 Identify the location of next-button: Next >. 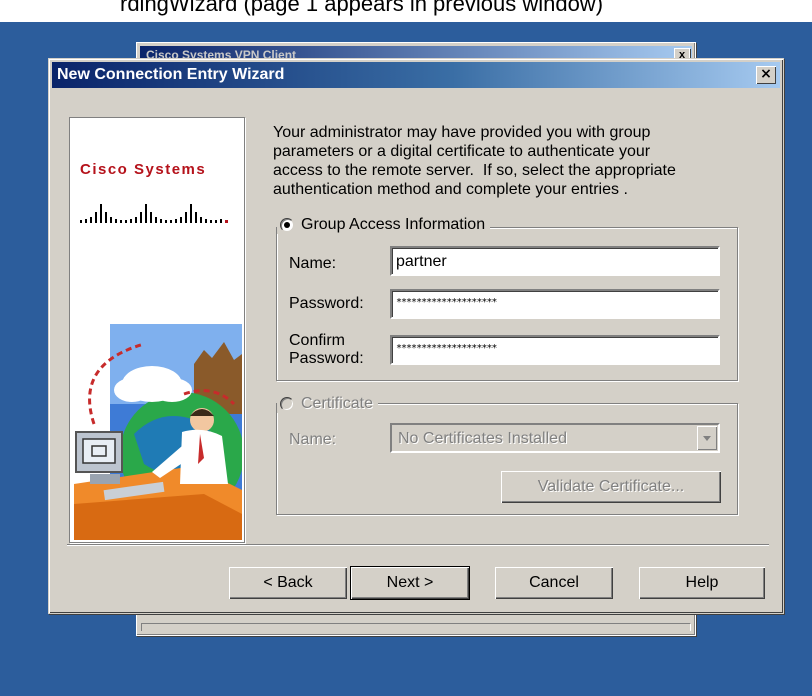
(410, 583).